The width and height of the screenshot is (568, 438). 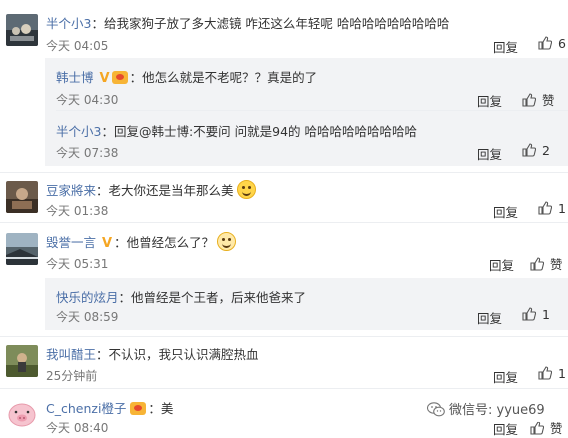 I want to click on comment-text: ：美, so click(x=161, y=408).